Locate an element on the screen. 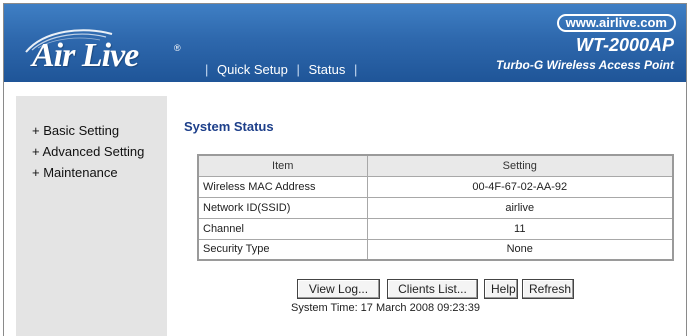 The height and width of the screenshot is (336, 690). table-row: Channel 11 is located at coordinates (435, 228).